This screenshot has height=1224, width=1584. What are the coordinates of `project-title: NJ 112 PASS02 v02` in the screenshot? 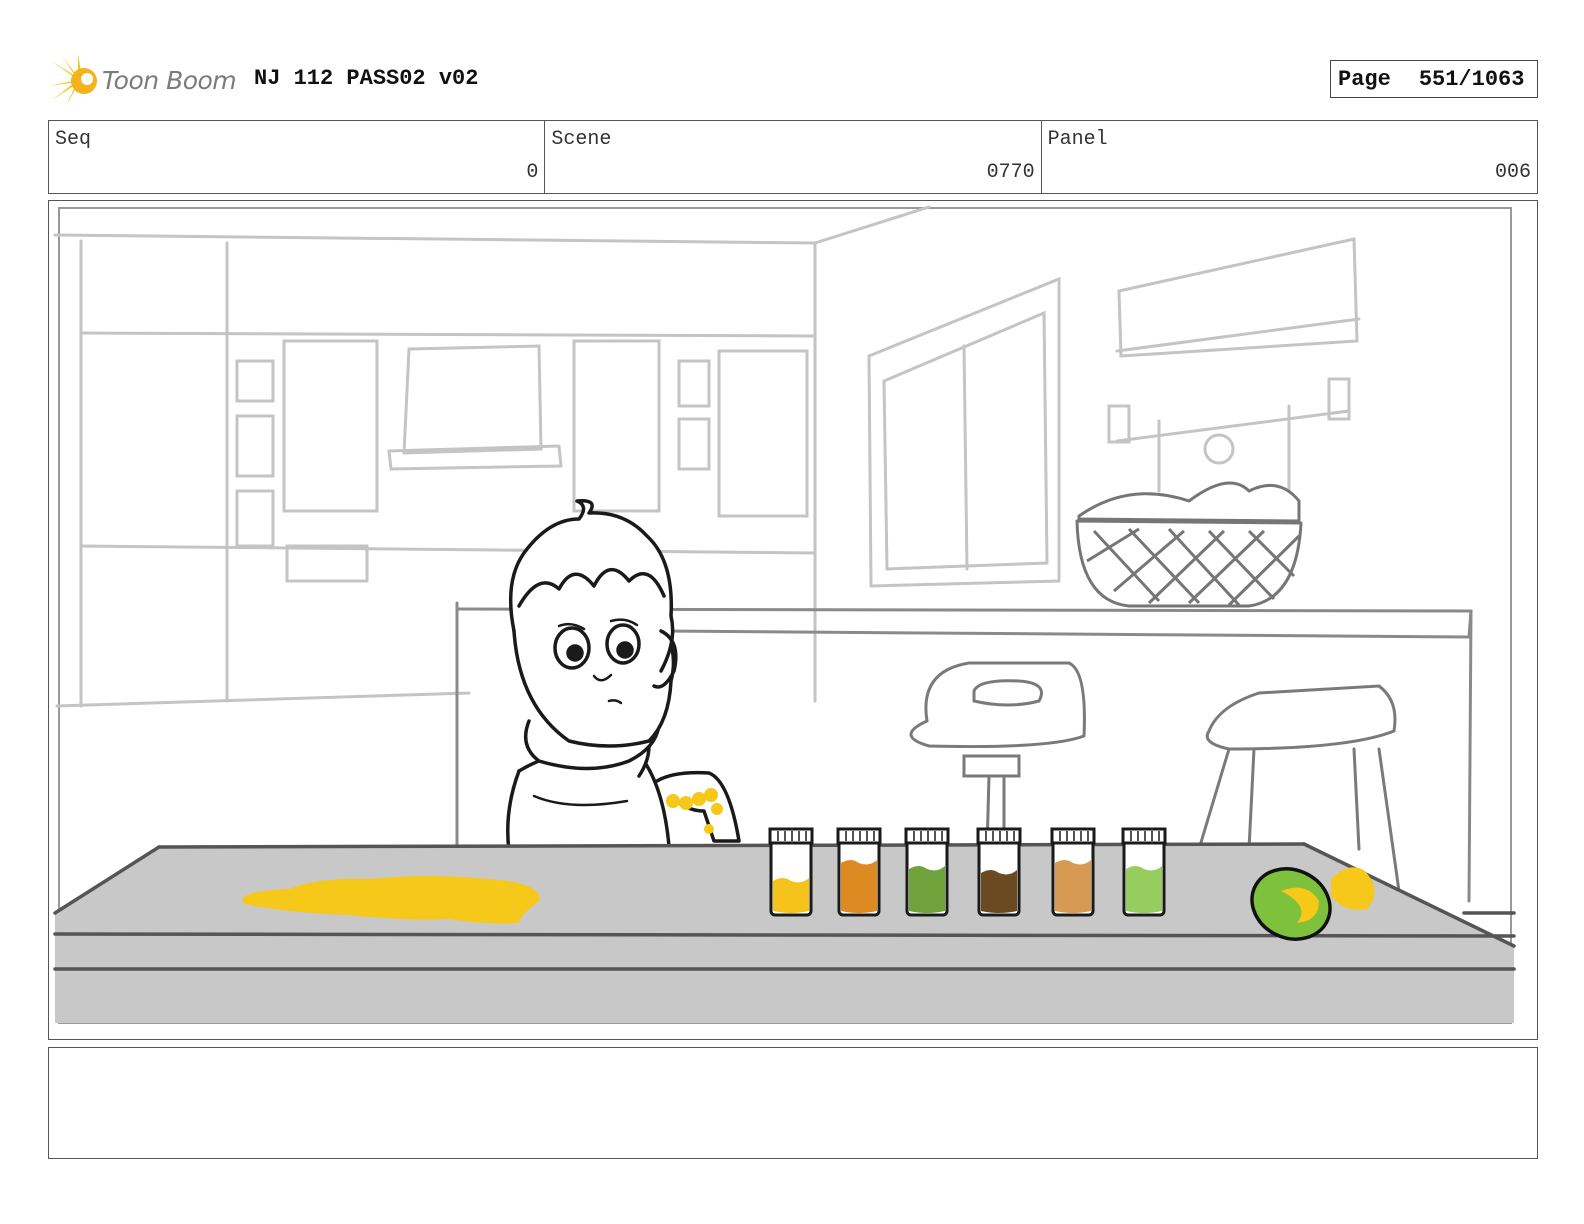 It's located at (366, 78).